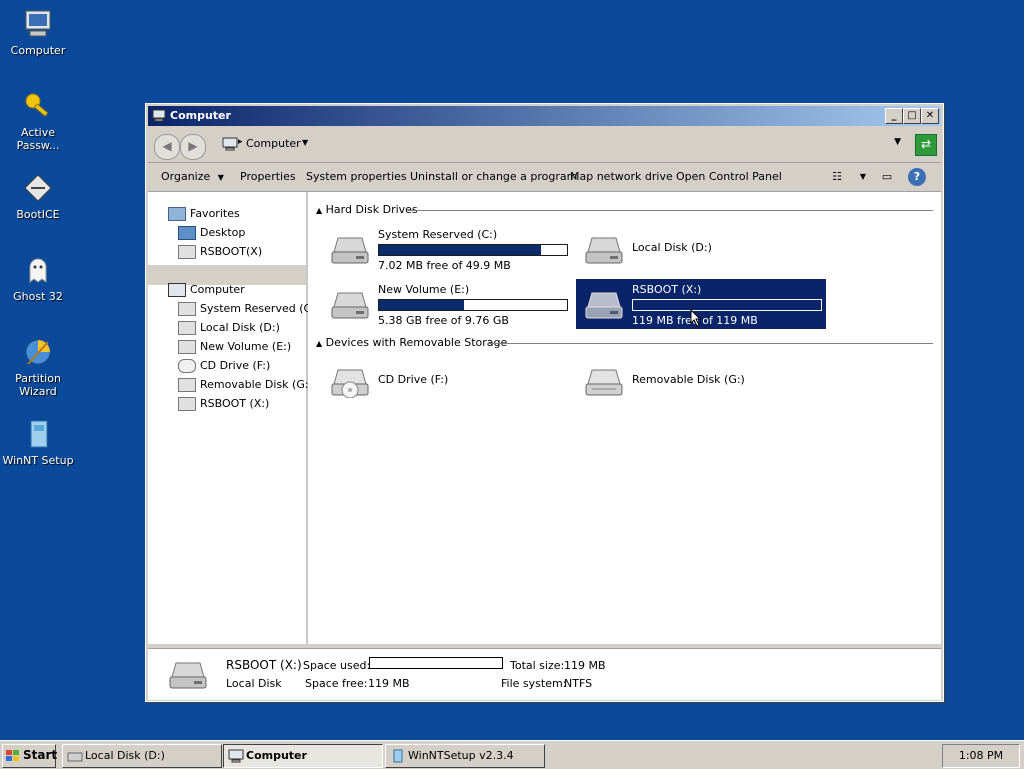  What do you see at coordinates (235, 403) in the screenshot?
I see `nav-label: RSBOOT (X:)` at bounding box center [235, 403].